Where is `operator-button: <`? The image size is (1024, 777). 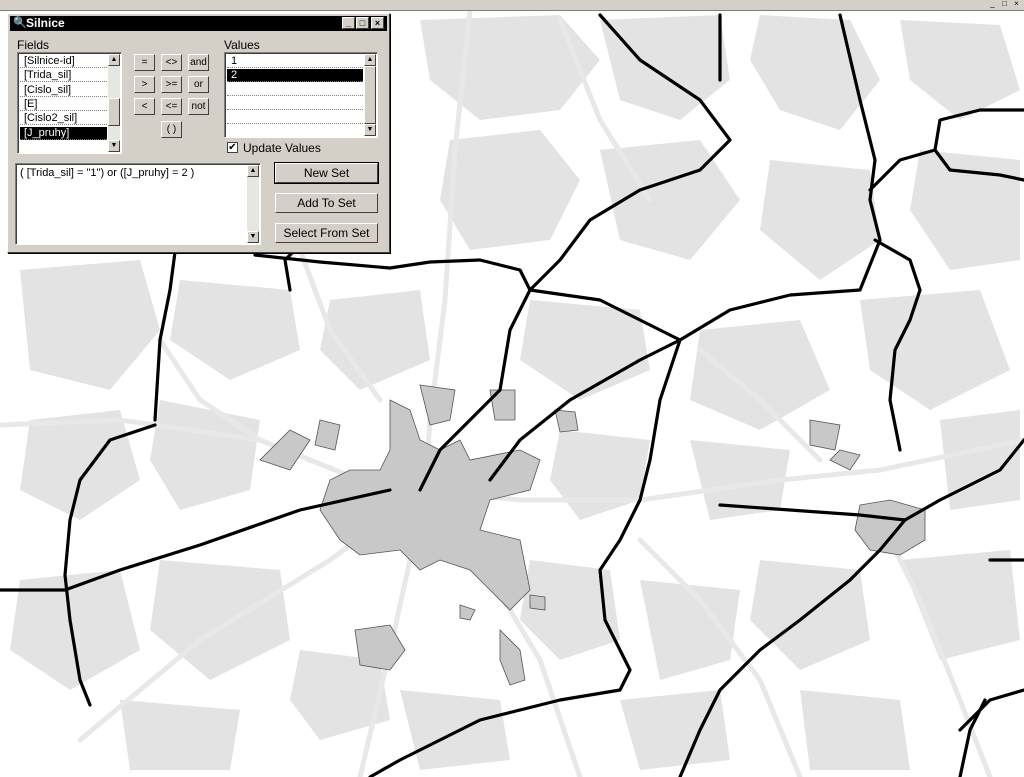
operator-button: < is located at coordinates (144, 106).